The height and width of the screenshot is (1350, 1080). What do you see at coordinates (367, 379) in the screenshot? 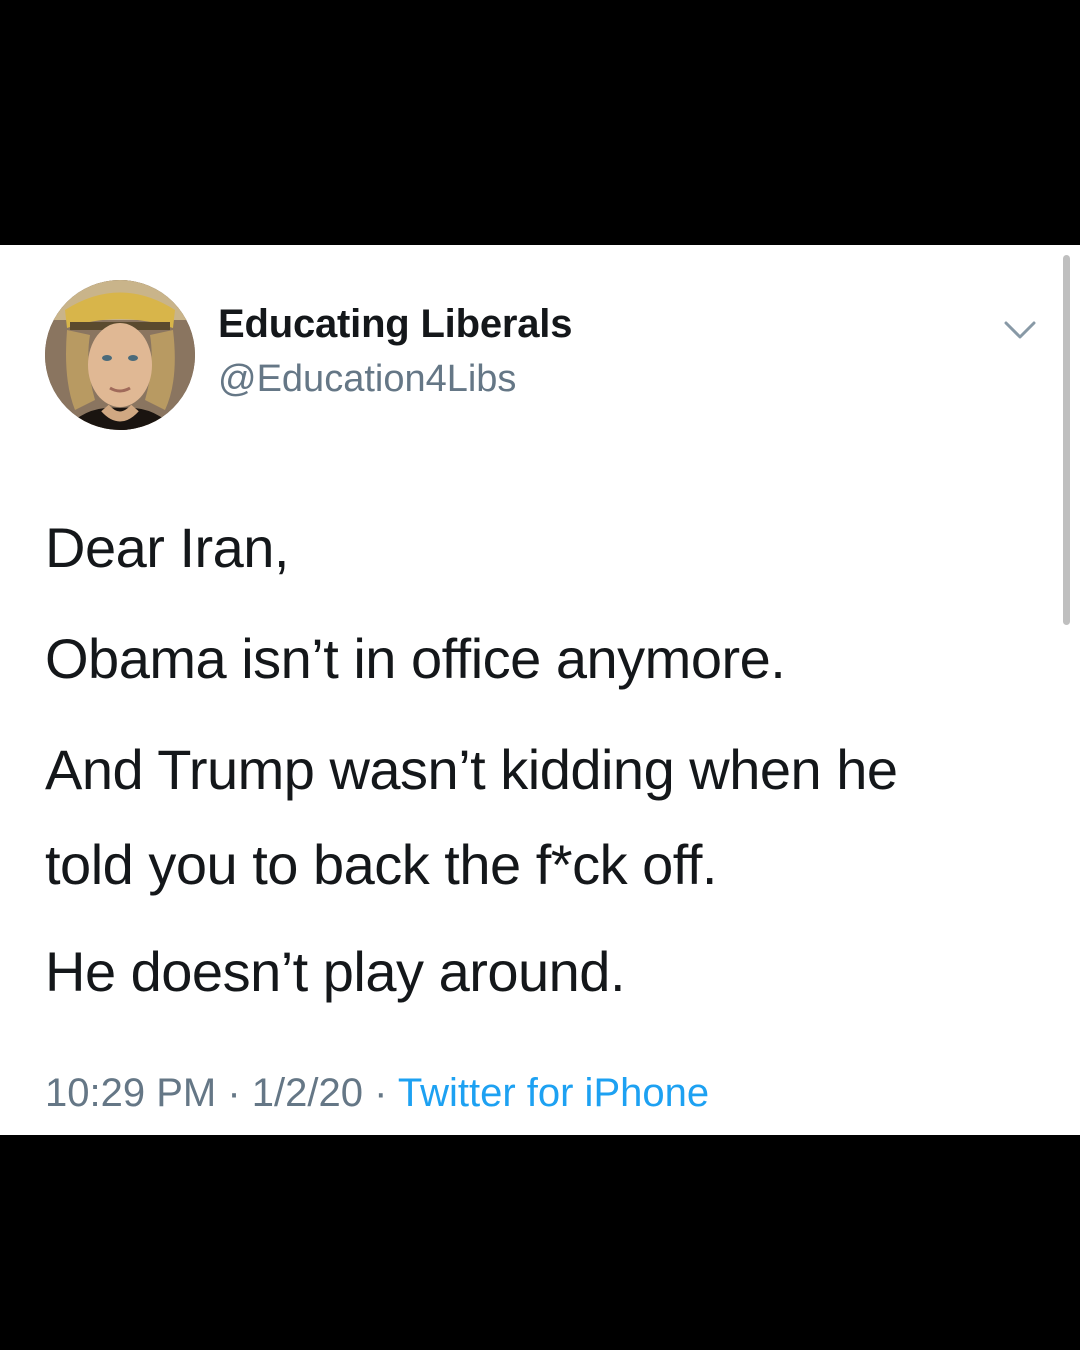
I see `author-handle: @Education4Libs` at bounding box center [367, 379].